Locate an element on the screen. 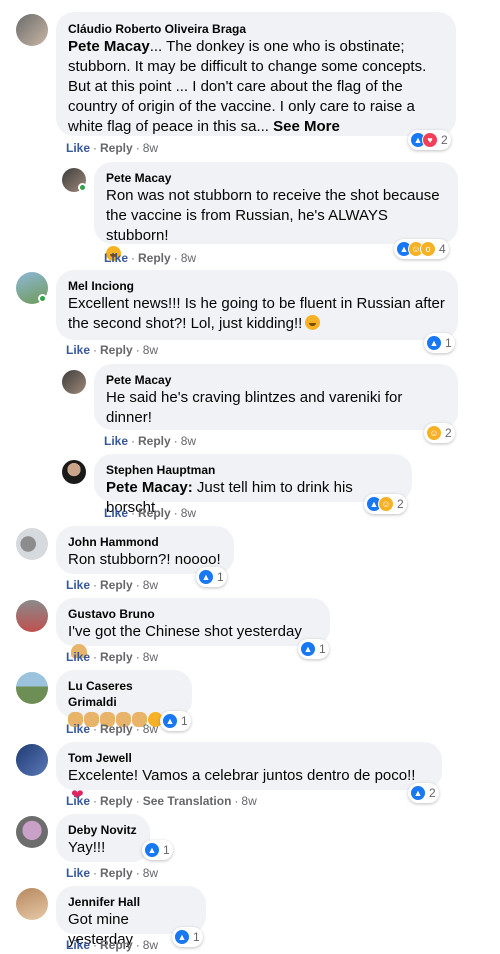 The height and width of the screenshot is (954, 500). see-more-link: See More is located at coordinates (306, 126).